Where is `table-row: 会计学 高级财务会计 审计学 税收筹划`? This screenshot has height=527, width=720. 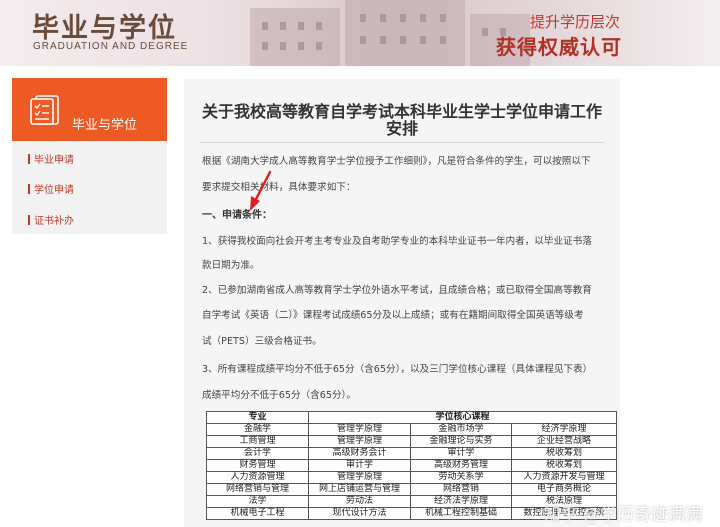 table-row: 会计学 高级财务会计 审计学 税收筹划 is located at coordinates (411, 453).